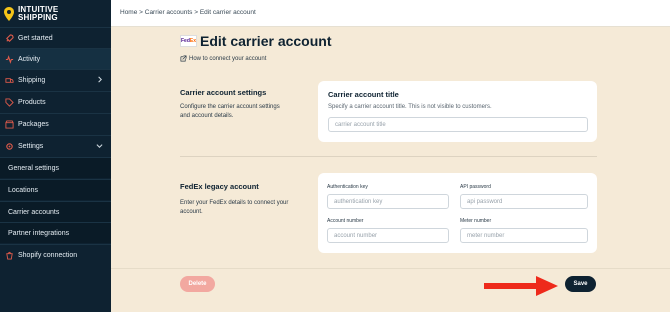  What do you see at coordinates (390, 268) in the screenshot?
I see `footer-divider` at bounding box center [390, 268].